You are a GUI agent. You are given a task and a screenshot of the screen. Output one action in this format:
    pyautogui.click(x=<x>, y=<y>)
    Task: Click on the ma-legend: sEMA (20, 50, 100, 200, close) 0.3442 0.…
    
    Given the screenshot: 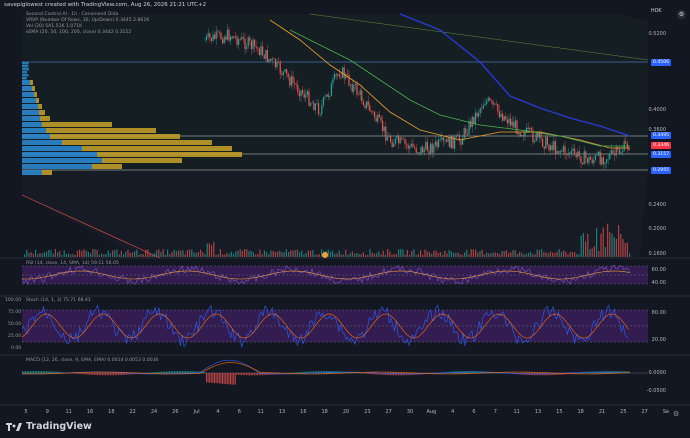 What is the action you would take?
    pyautogui.click(x=78, y=32)
    